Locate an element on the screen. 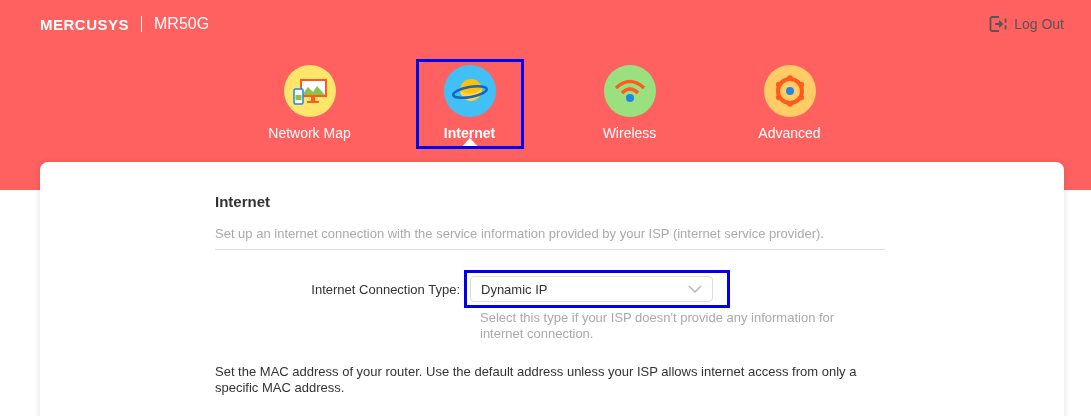  chevron-down-icon is located at coordinates (695, 289).